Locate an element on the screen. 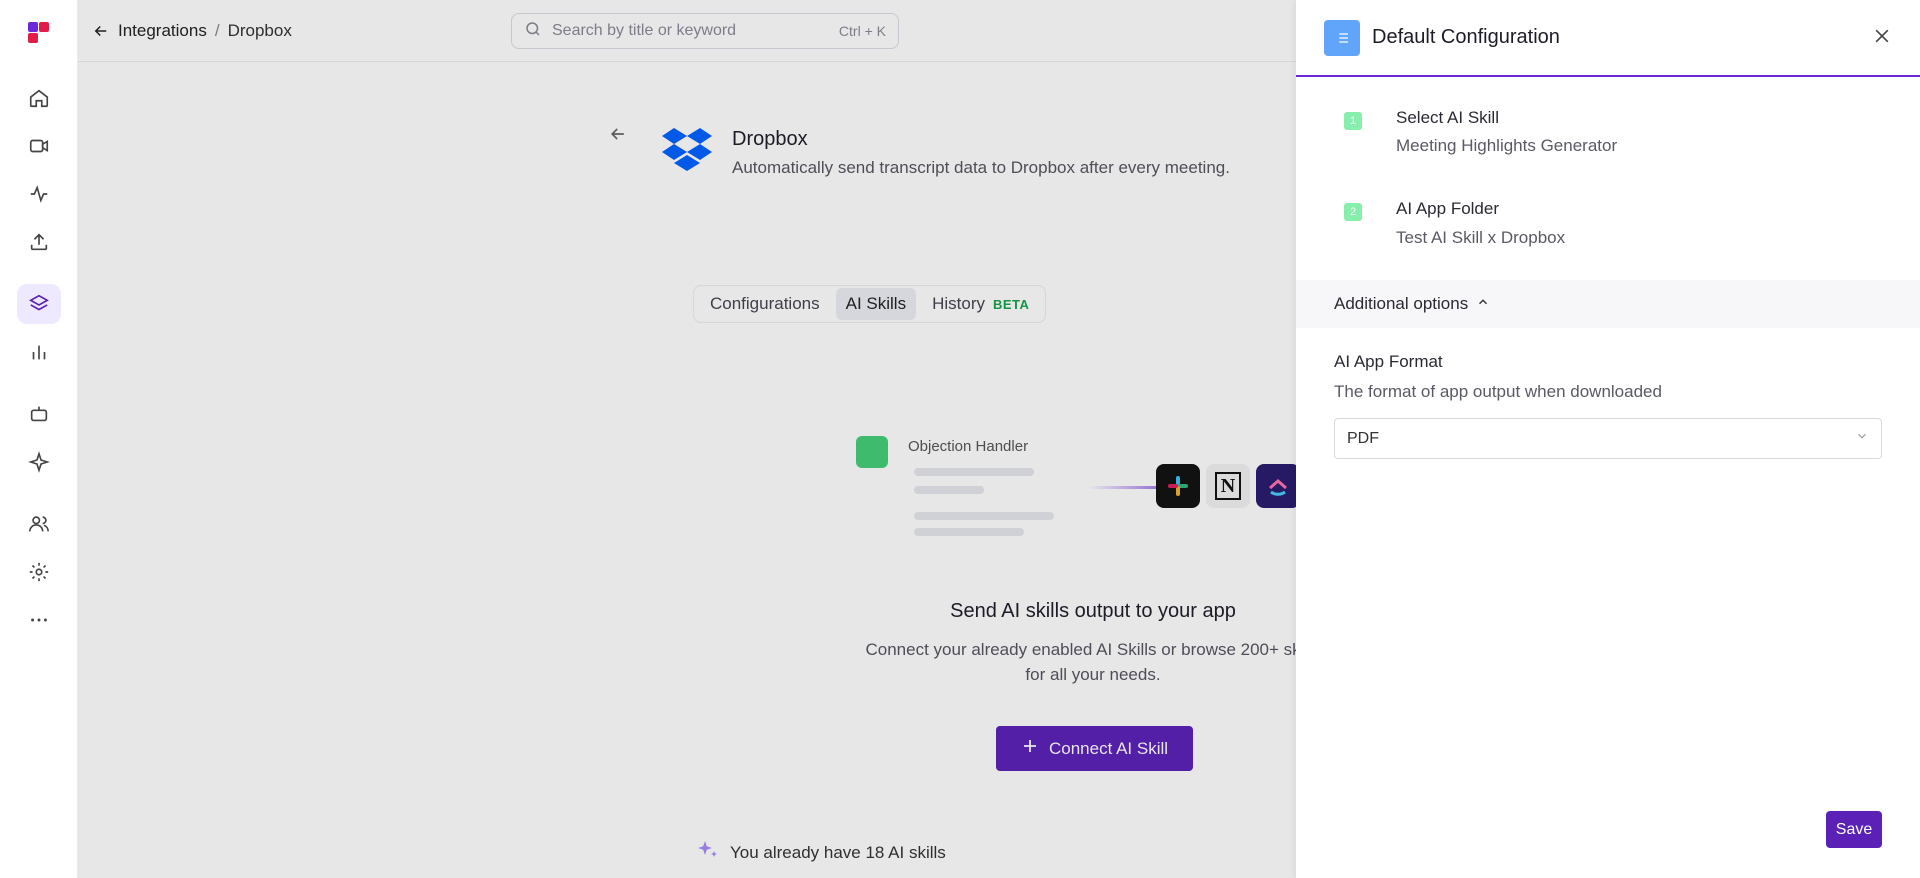 The height and width of the screenshot is (878, 1920). search-input: Search by title or keyword Ctrl + K is located at coordinates (705, 31).